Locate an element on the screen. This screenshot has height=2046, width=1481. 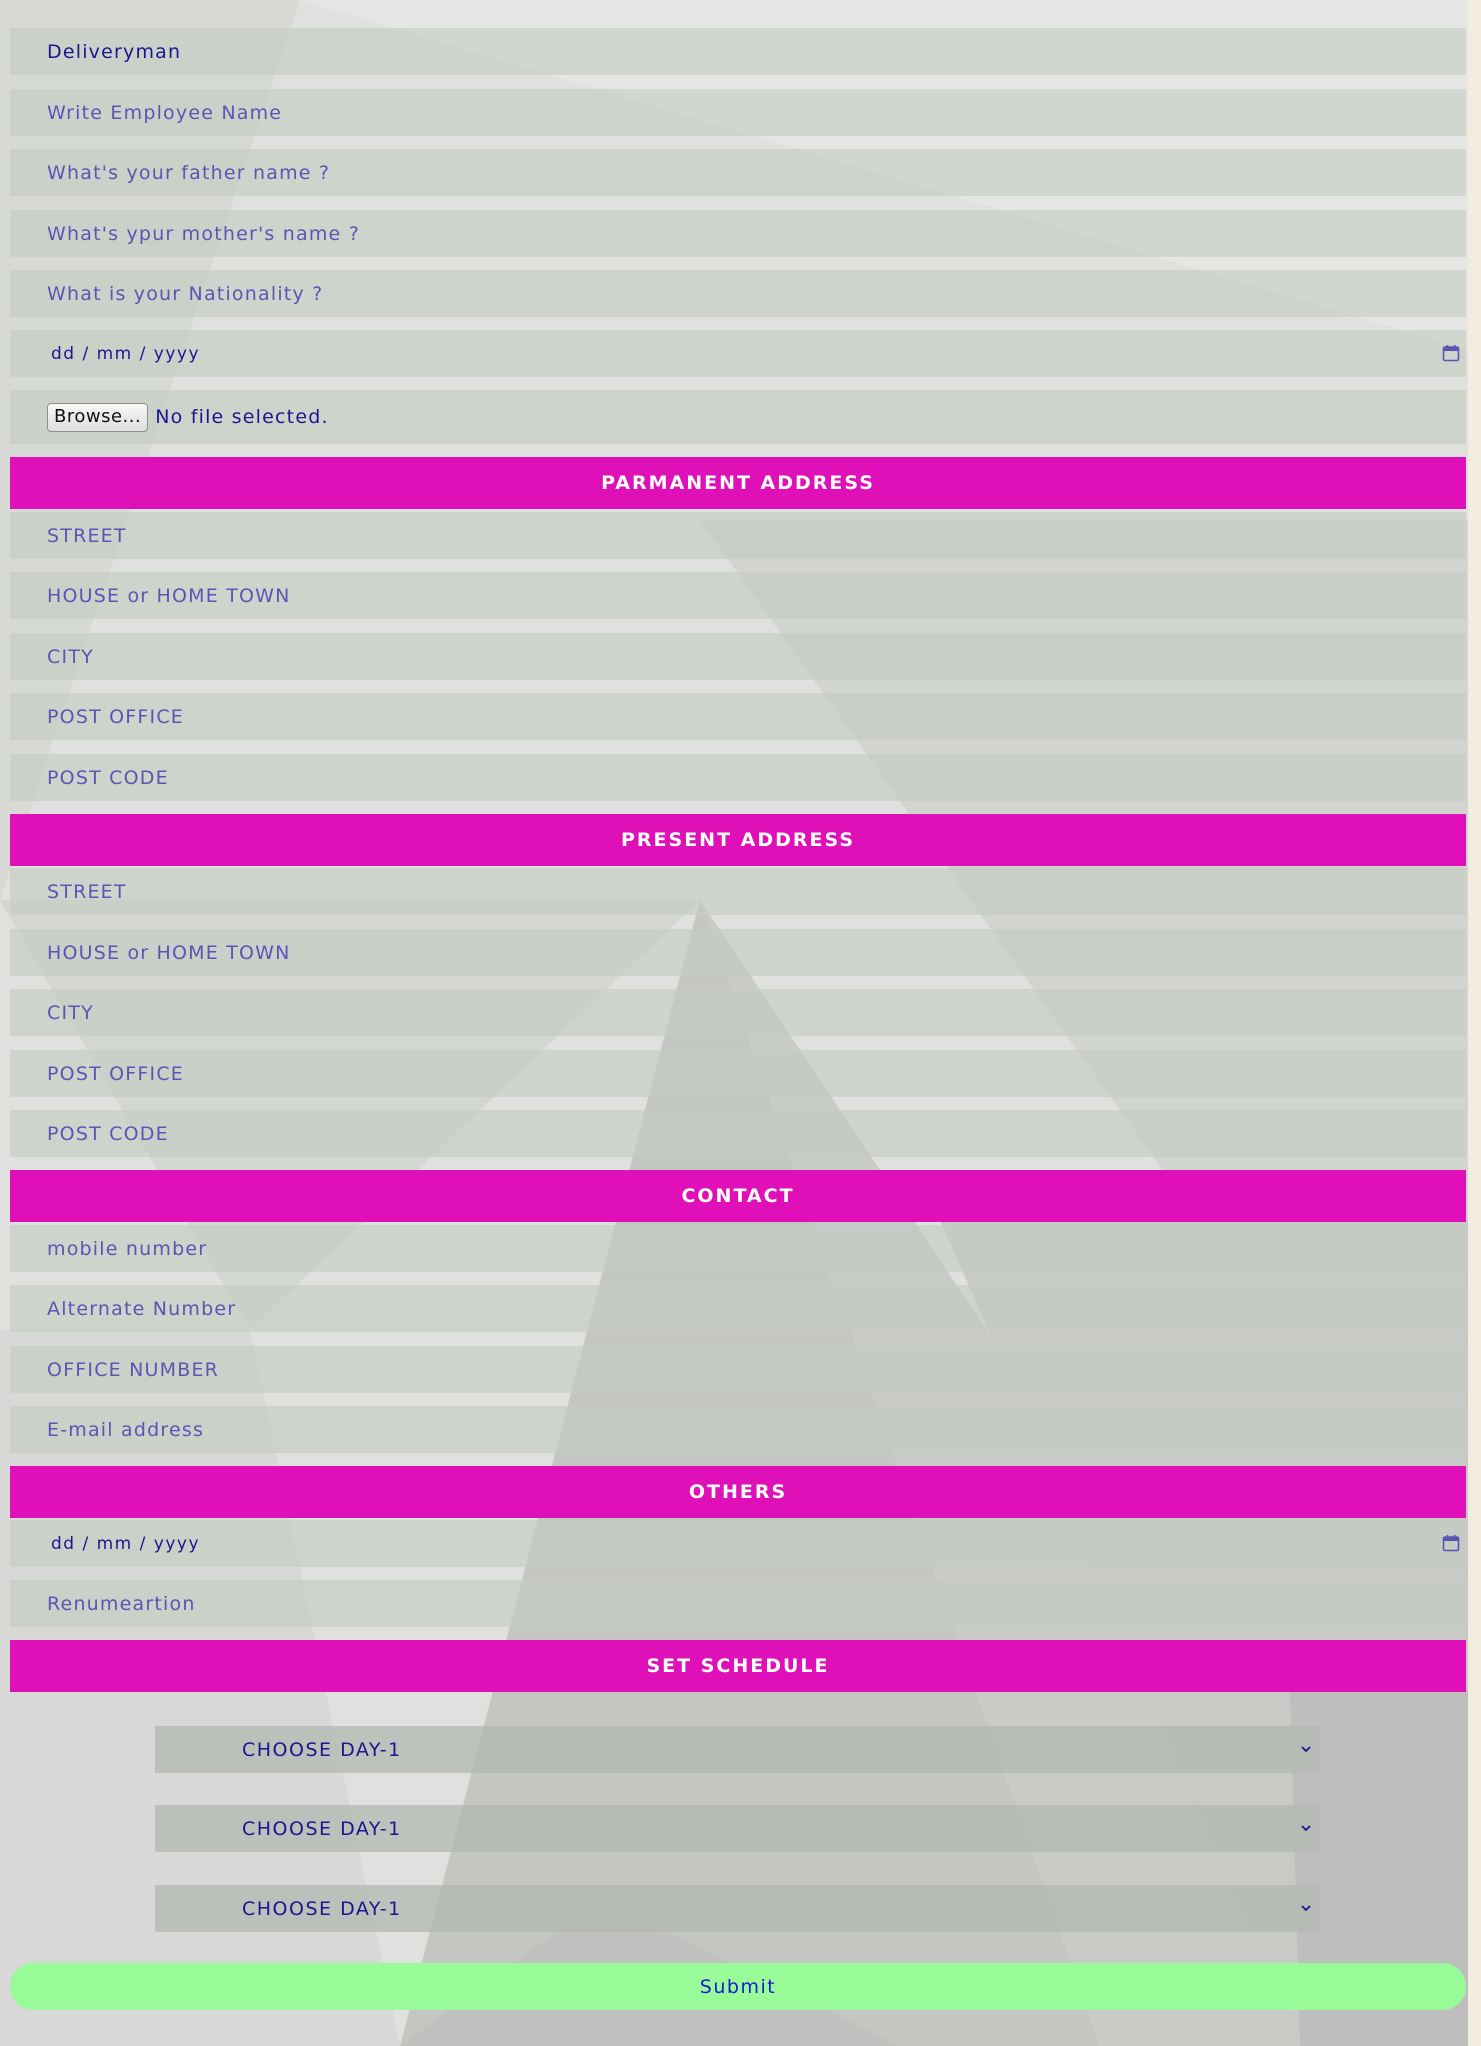
others-header: OTHERS is located at coordinates (738, 1492).